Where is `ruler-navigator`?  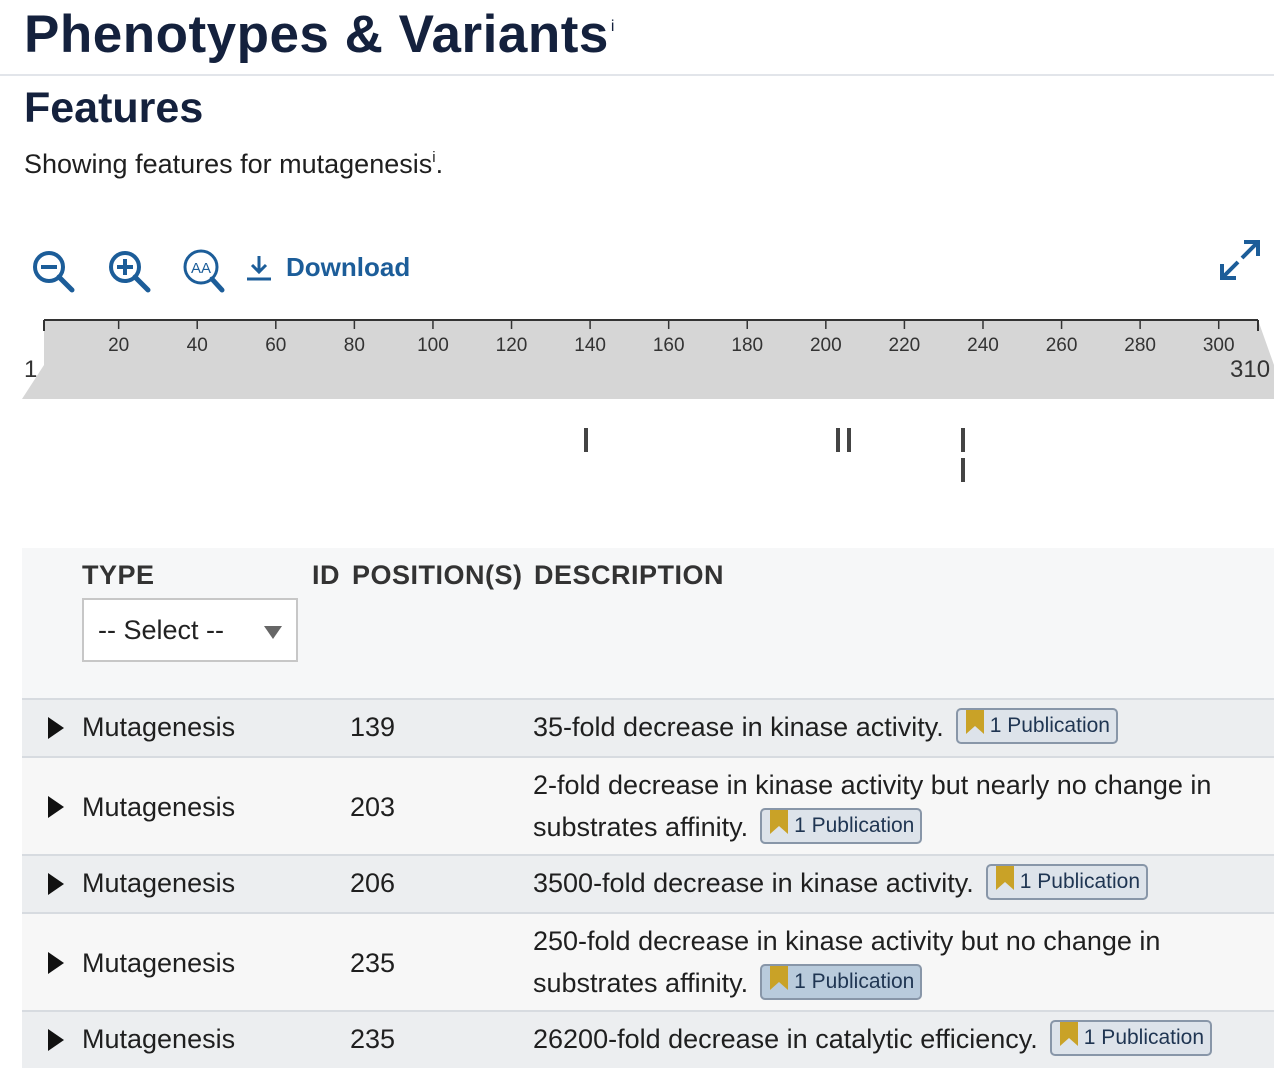 ruler-navigator is located at coordinates (648, 359).